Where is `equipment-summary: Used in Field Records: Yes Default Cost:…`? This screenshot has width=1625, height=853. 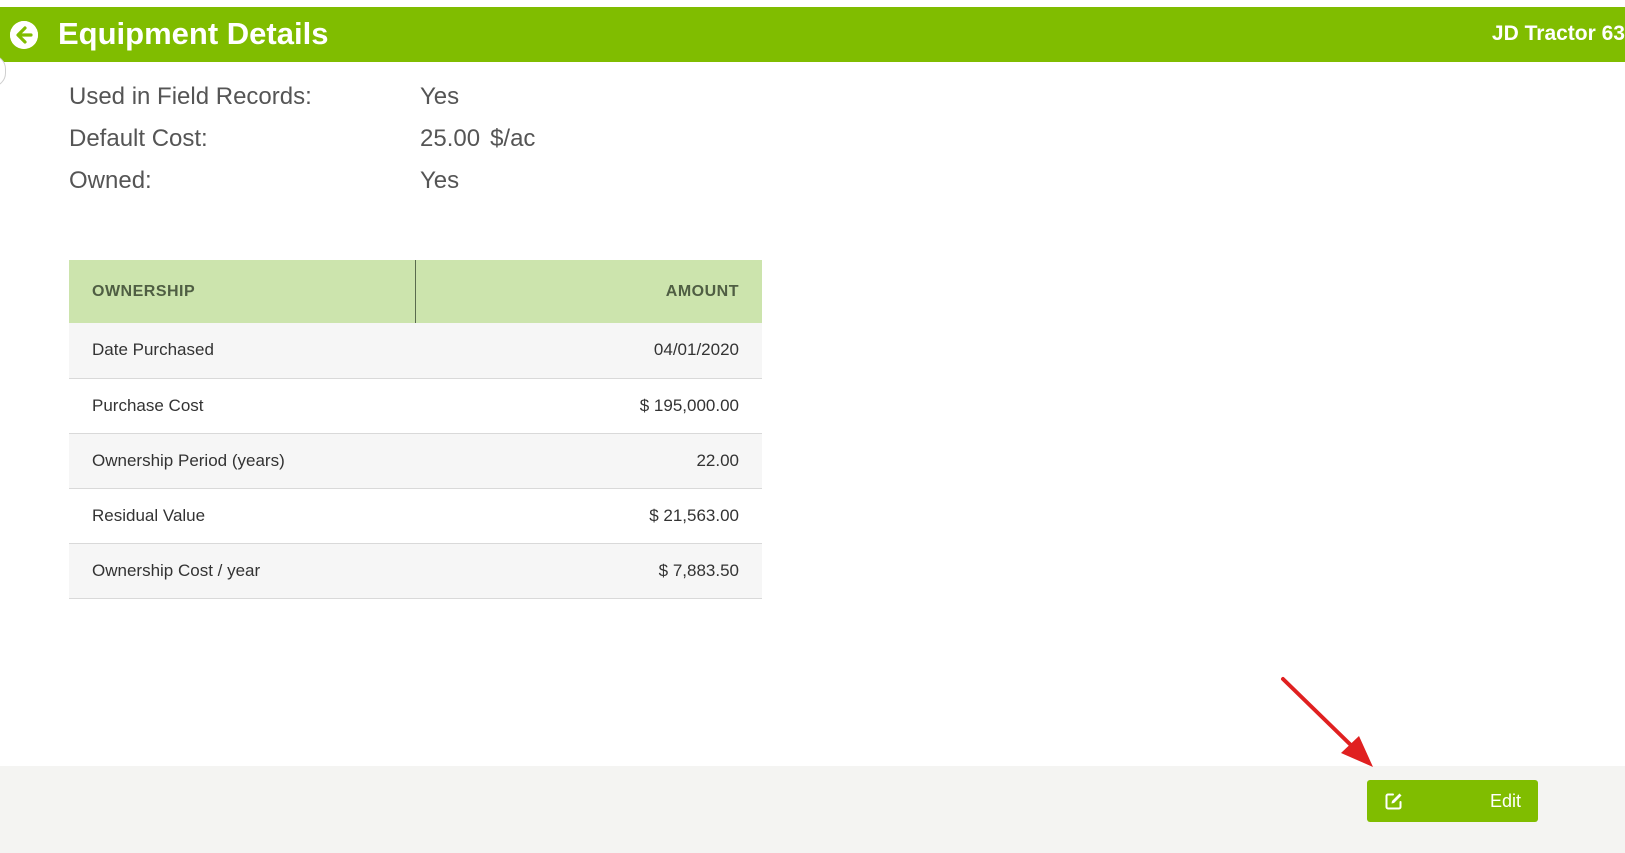 equipment-summary: Used in Field Records: Yes Default Cost:… is located at coordinates (369, 143).